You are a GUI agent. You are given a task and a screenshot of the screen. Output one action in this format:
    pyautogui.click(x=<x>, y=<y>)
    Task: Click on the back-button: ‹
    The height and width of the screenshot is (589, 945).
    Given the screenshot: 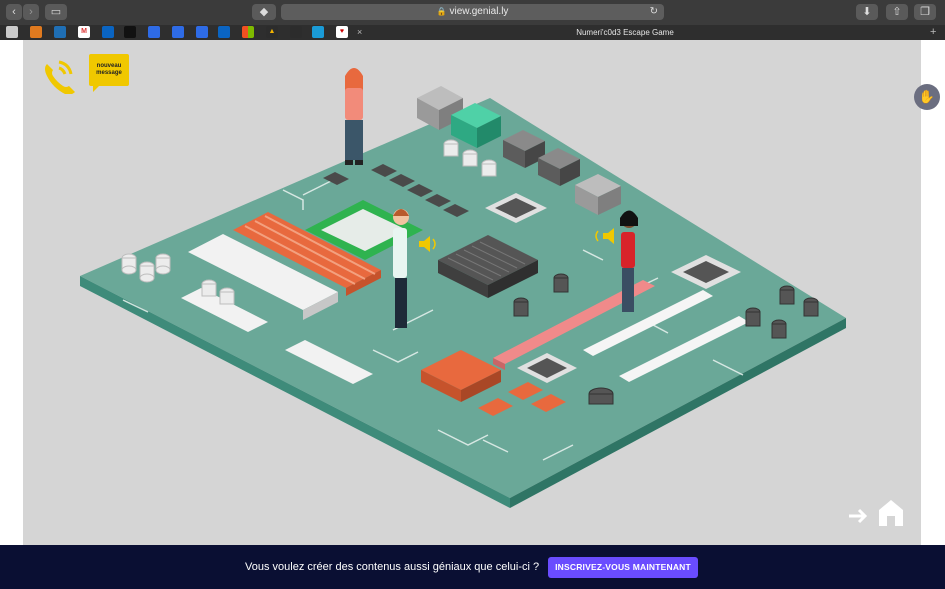 What is the action you would take?
    pyautogui.click(x=14, y=12)
    